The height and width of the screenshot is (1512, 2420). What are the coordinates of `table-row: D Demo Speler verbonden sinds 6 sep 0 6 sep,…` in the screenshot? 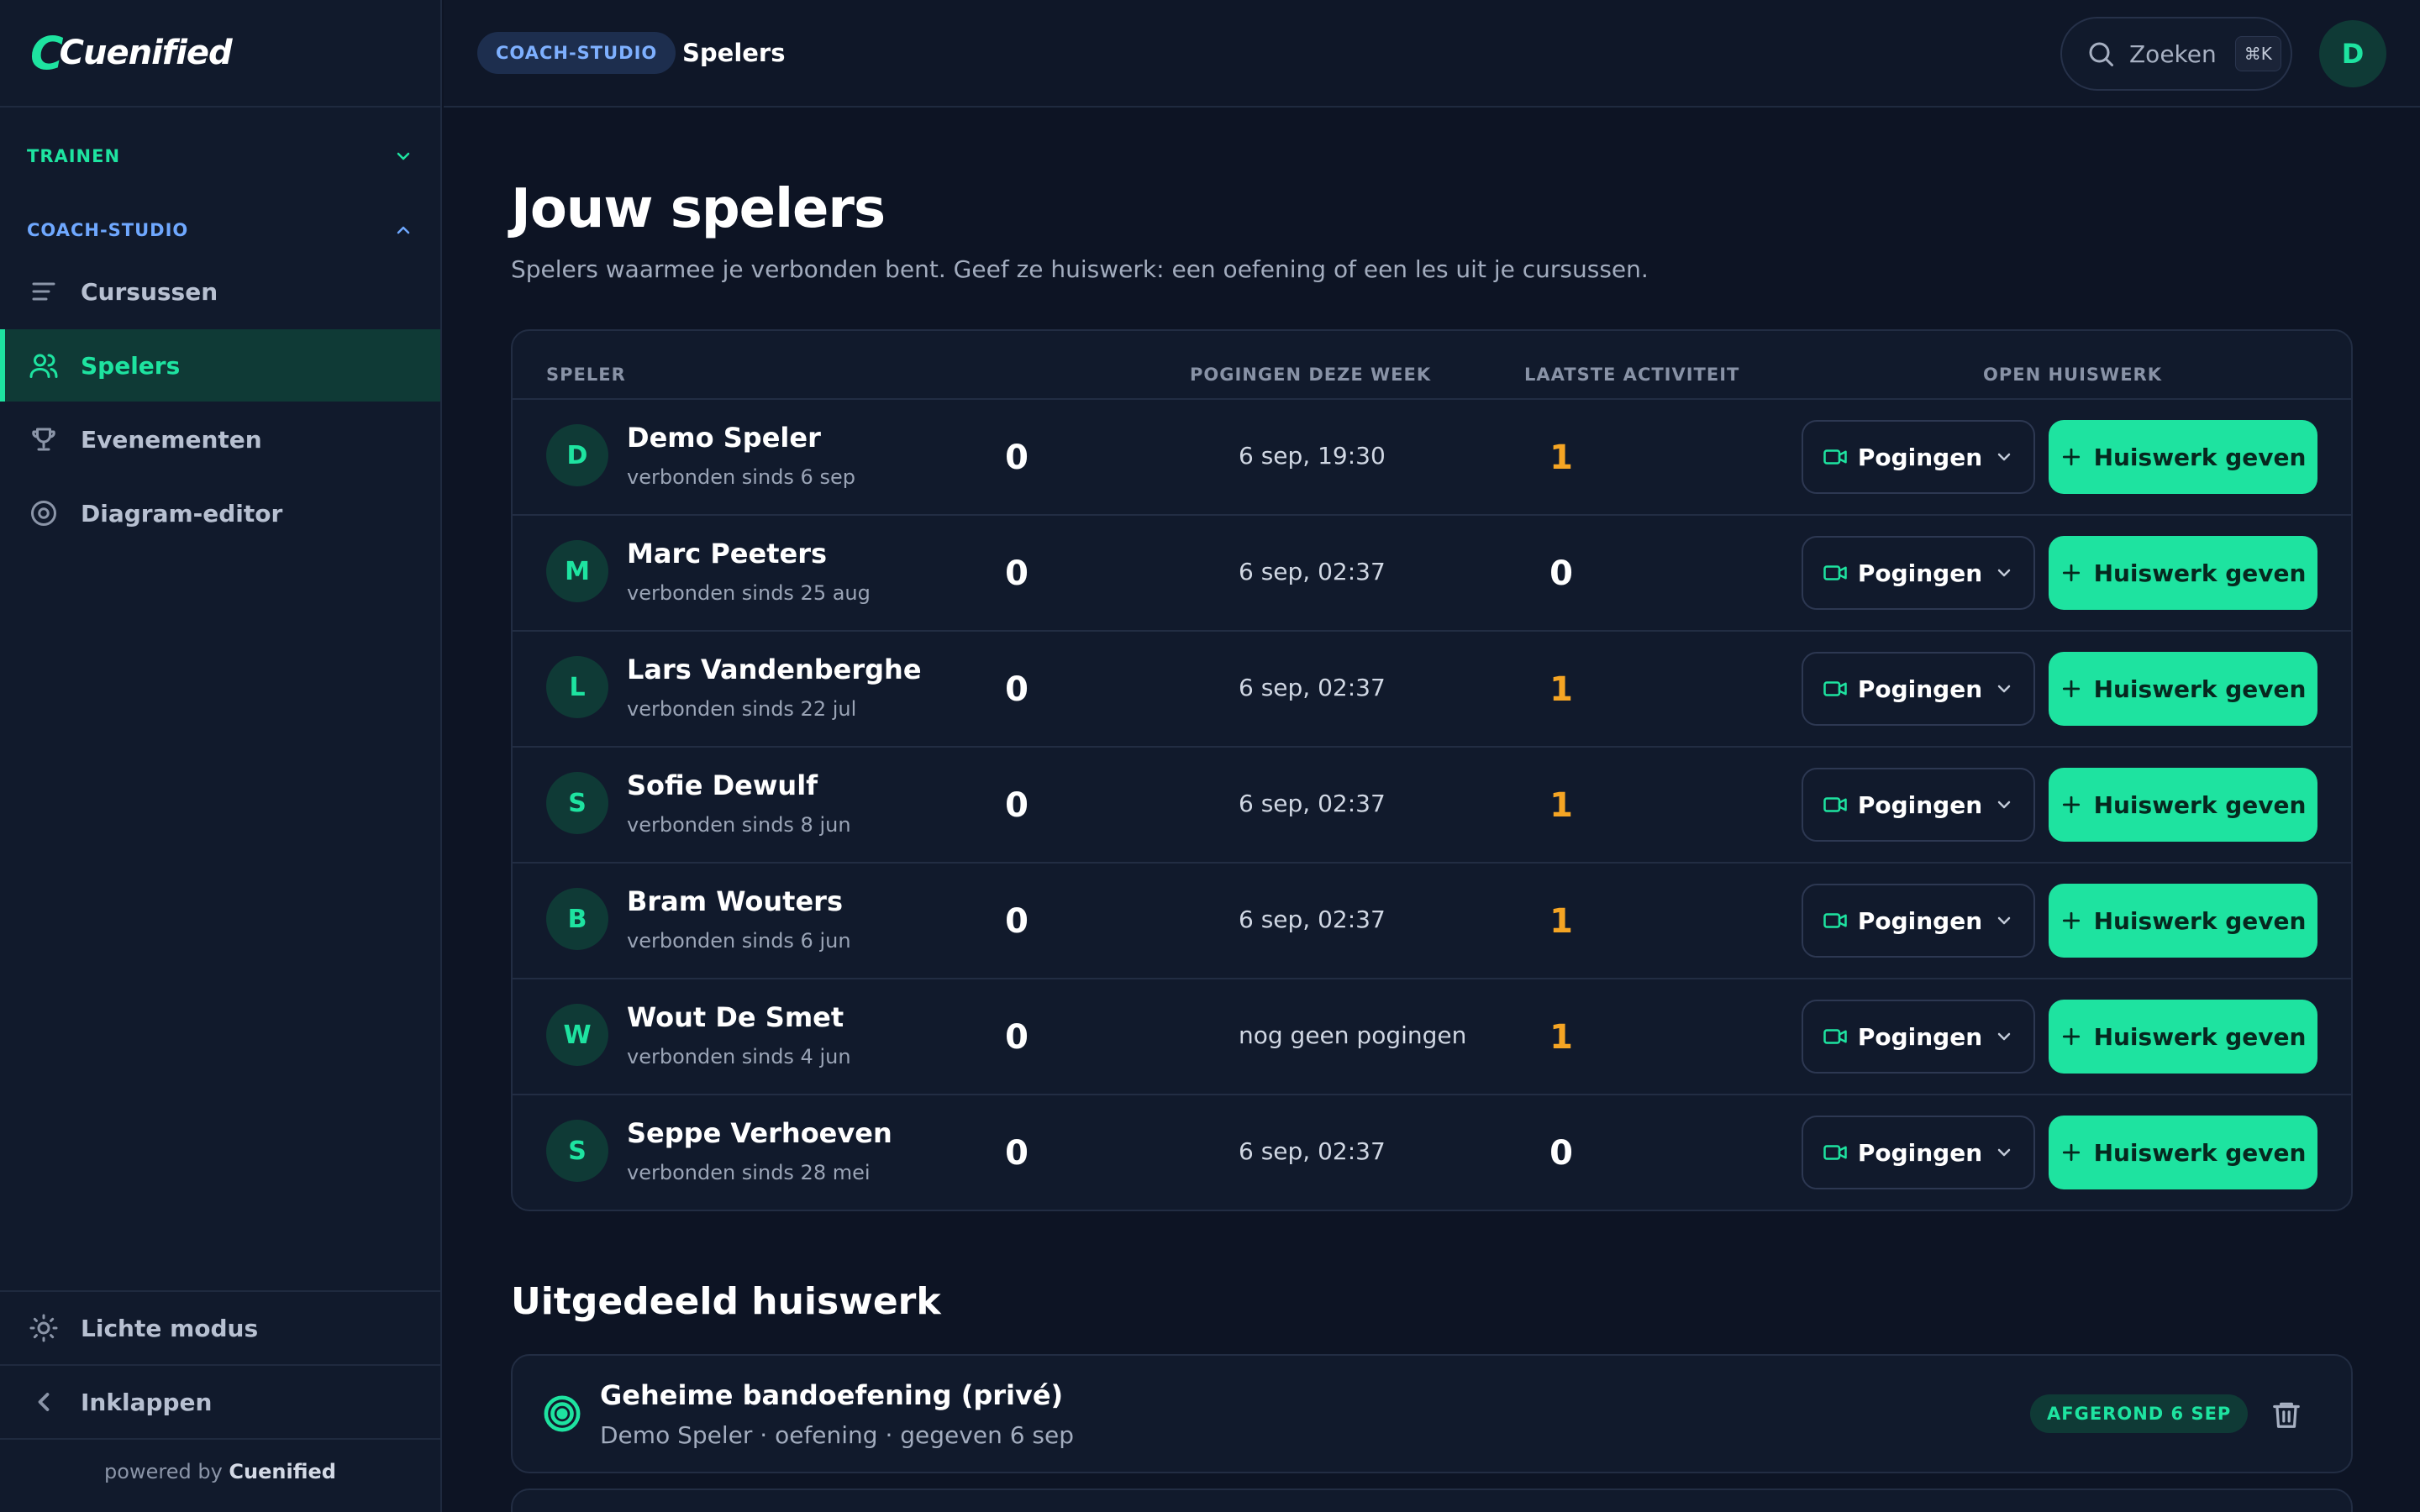 It's located at (1432, 456).